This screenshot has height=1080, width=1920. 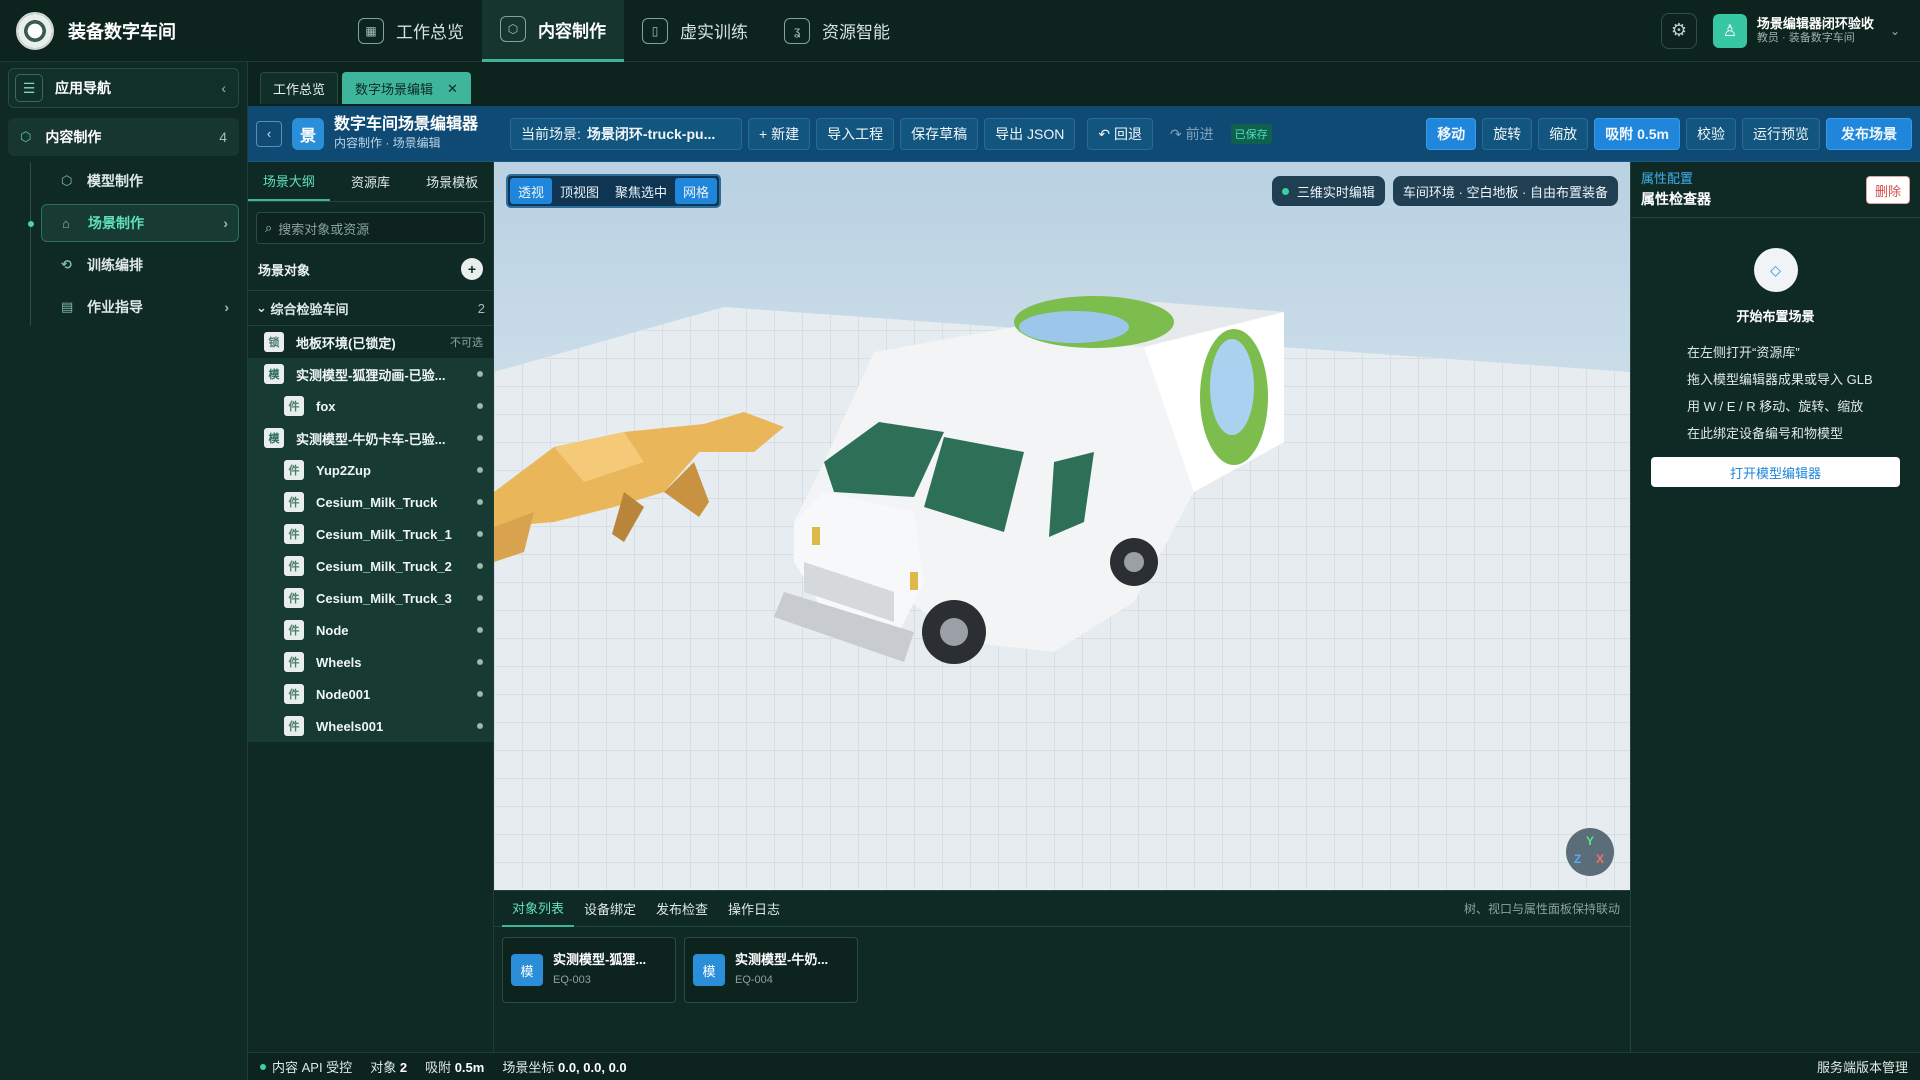 I want to click on chevron-down-icon: ⌄, so click(x=1895, y=31).